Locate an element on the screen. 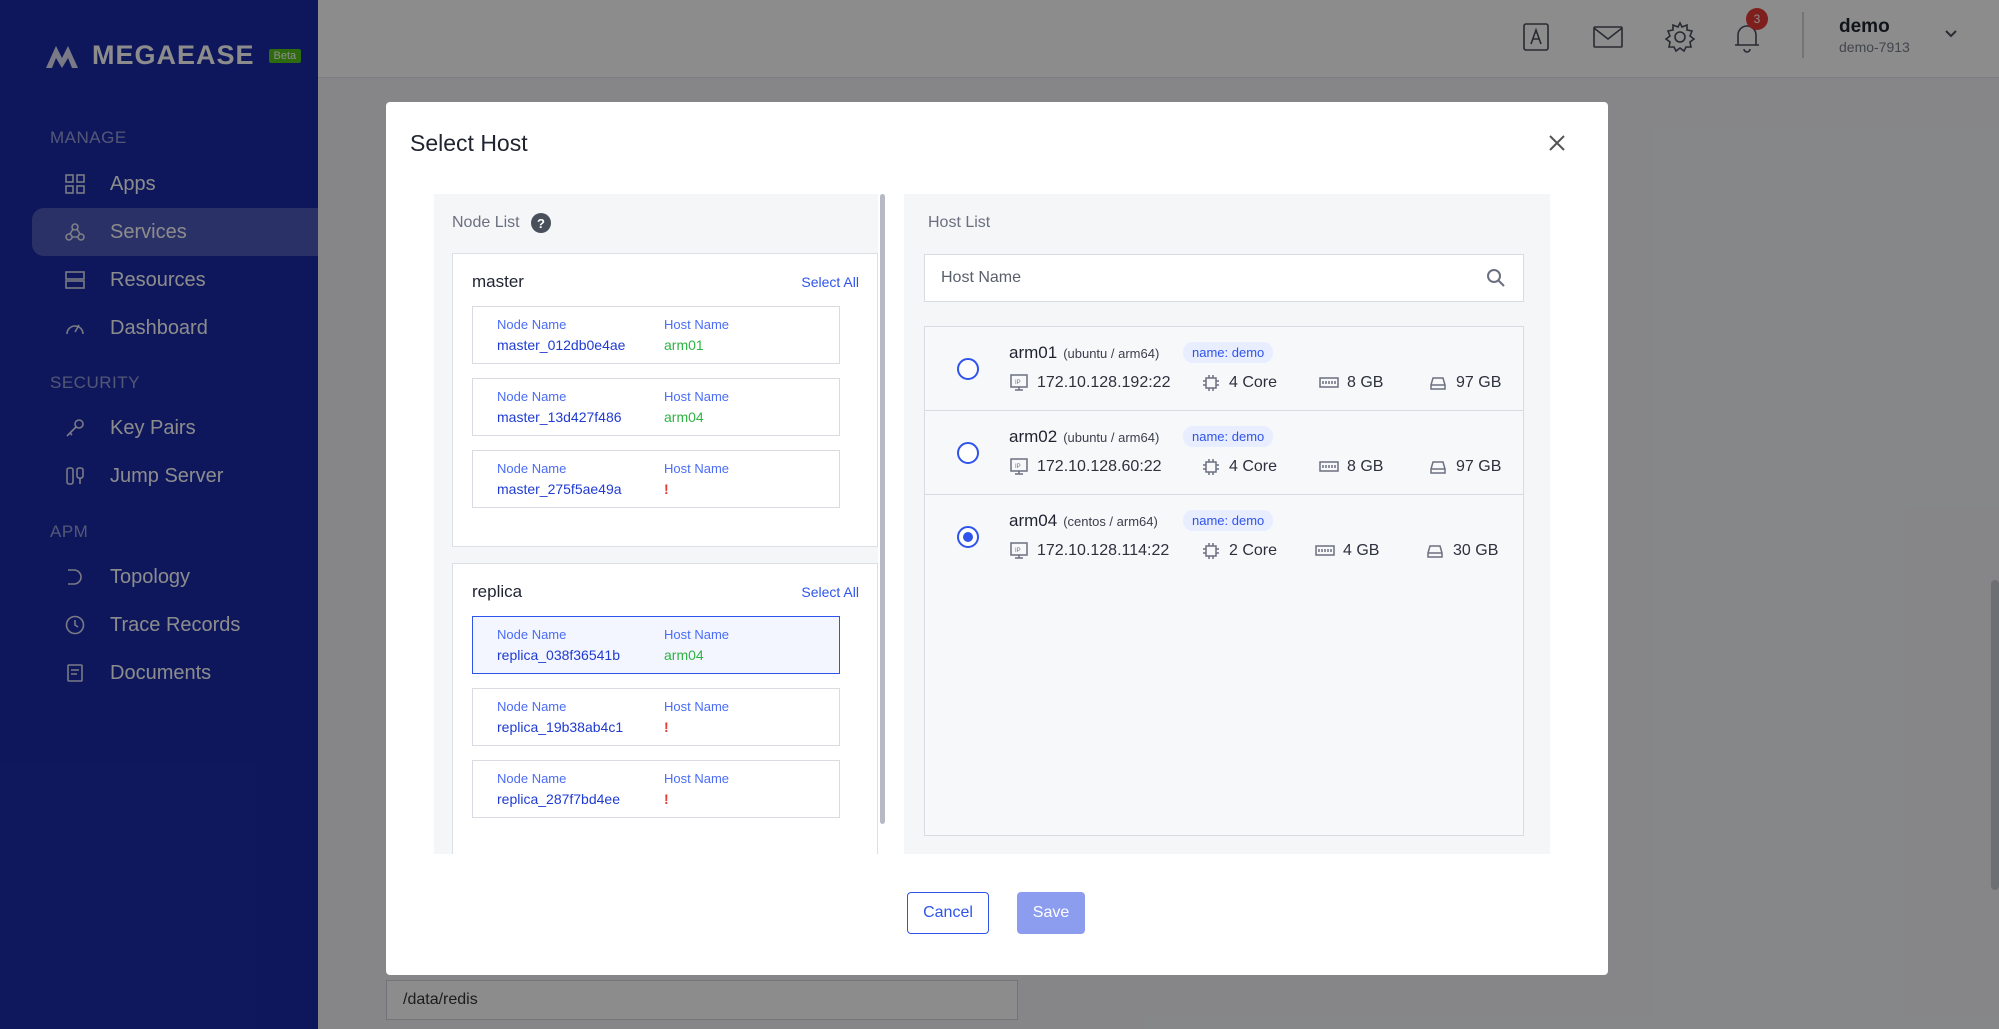 The width and height of the screenshot is (1999, 1029). host-name-value: arm01 is located at coordinates (684, 345).